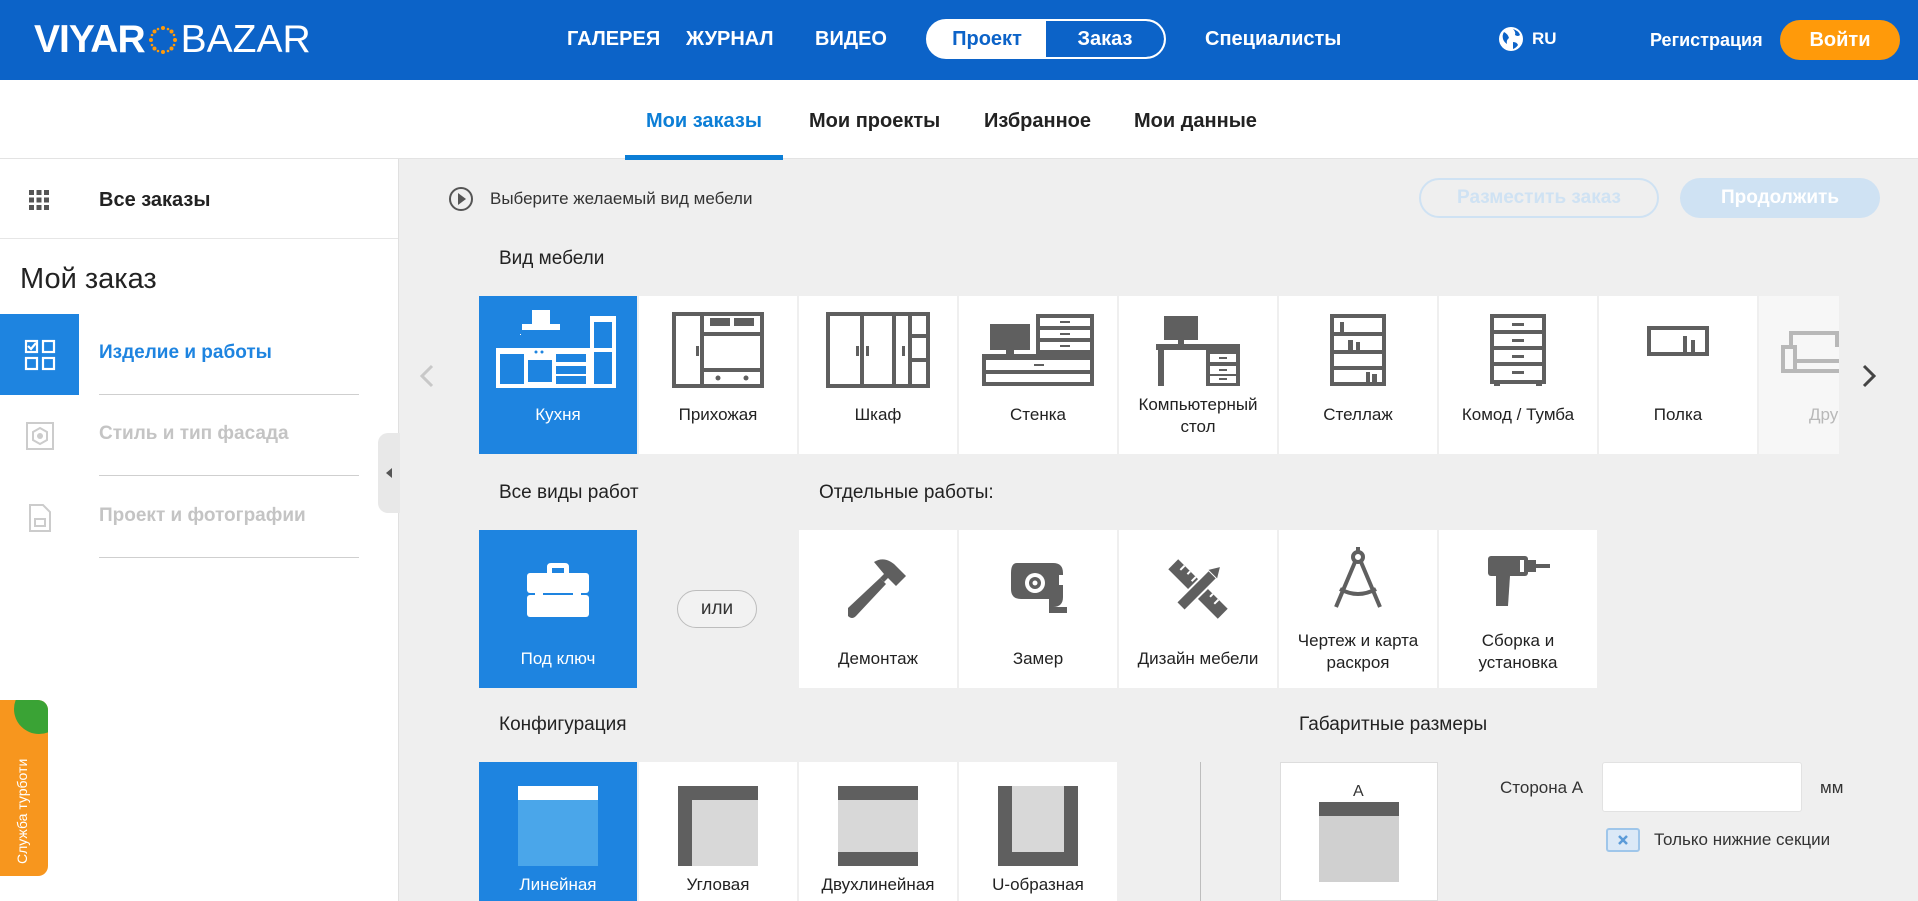  I want to click on config-label: Угловая, so click(718, 884).